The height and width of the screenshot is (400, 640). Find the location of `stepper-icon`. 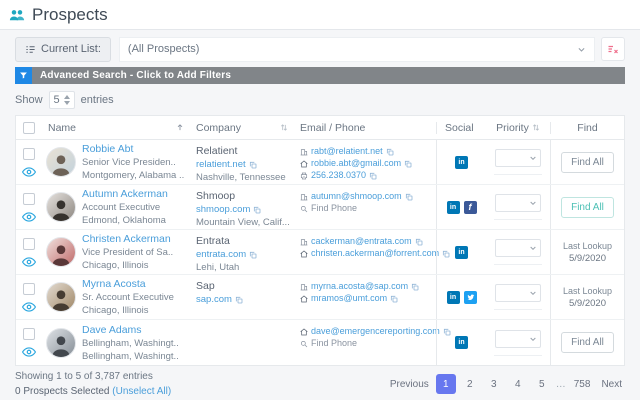

stepper-icon is located at coordinates (66, 99).